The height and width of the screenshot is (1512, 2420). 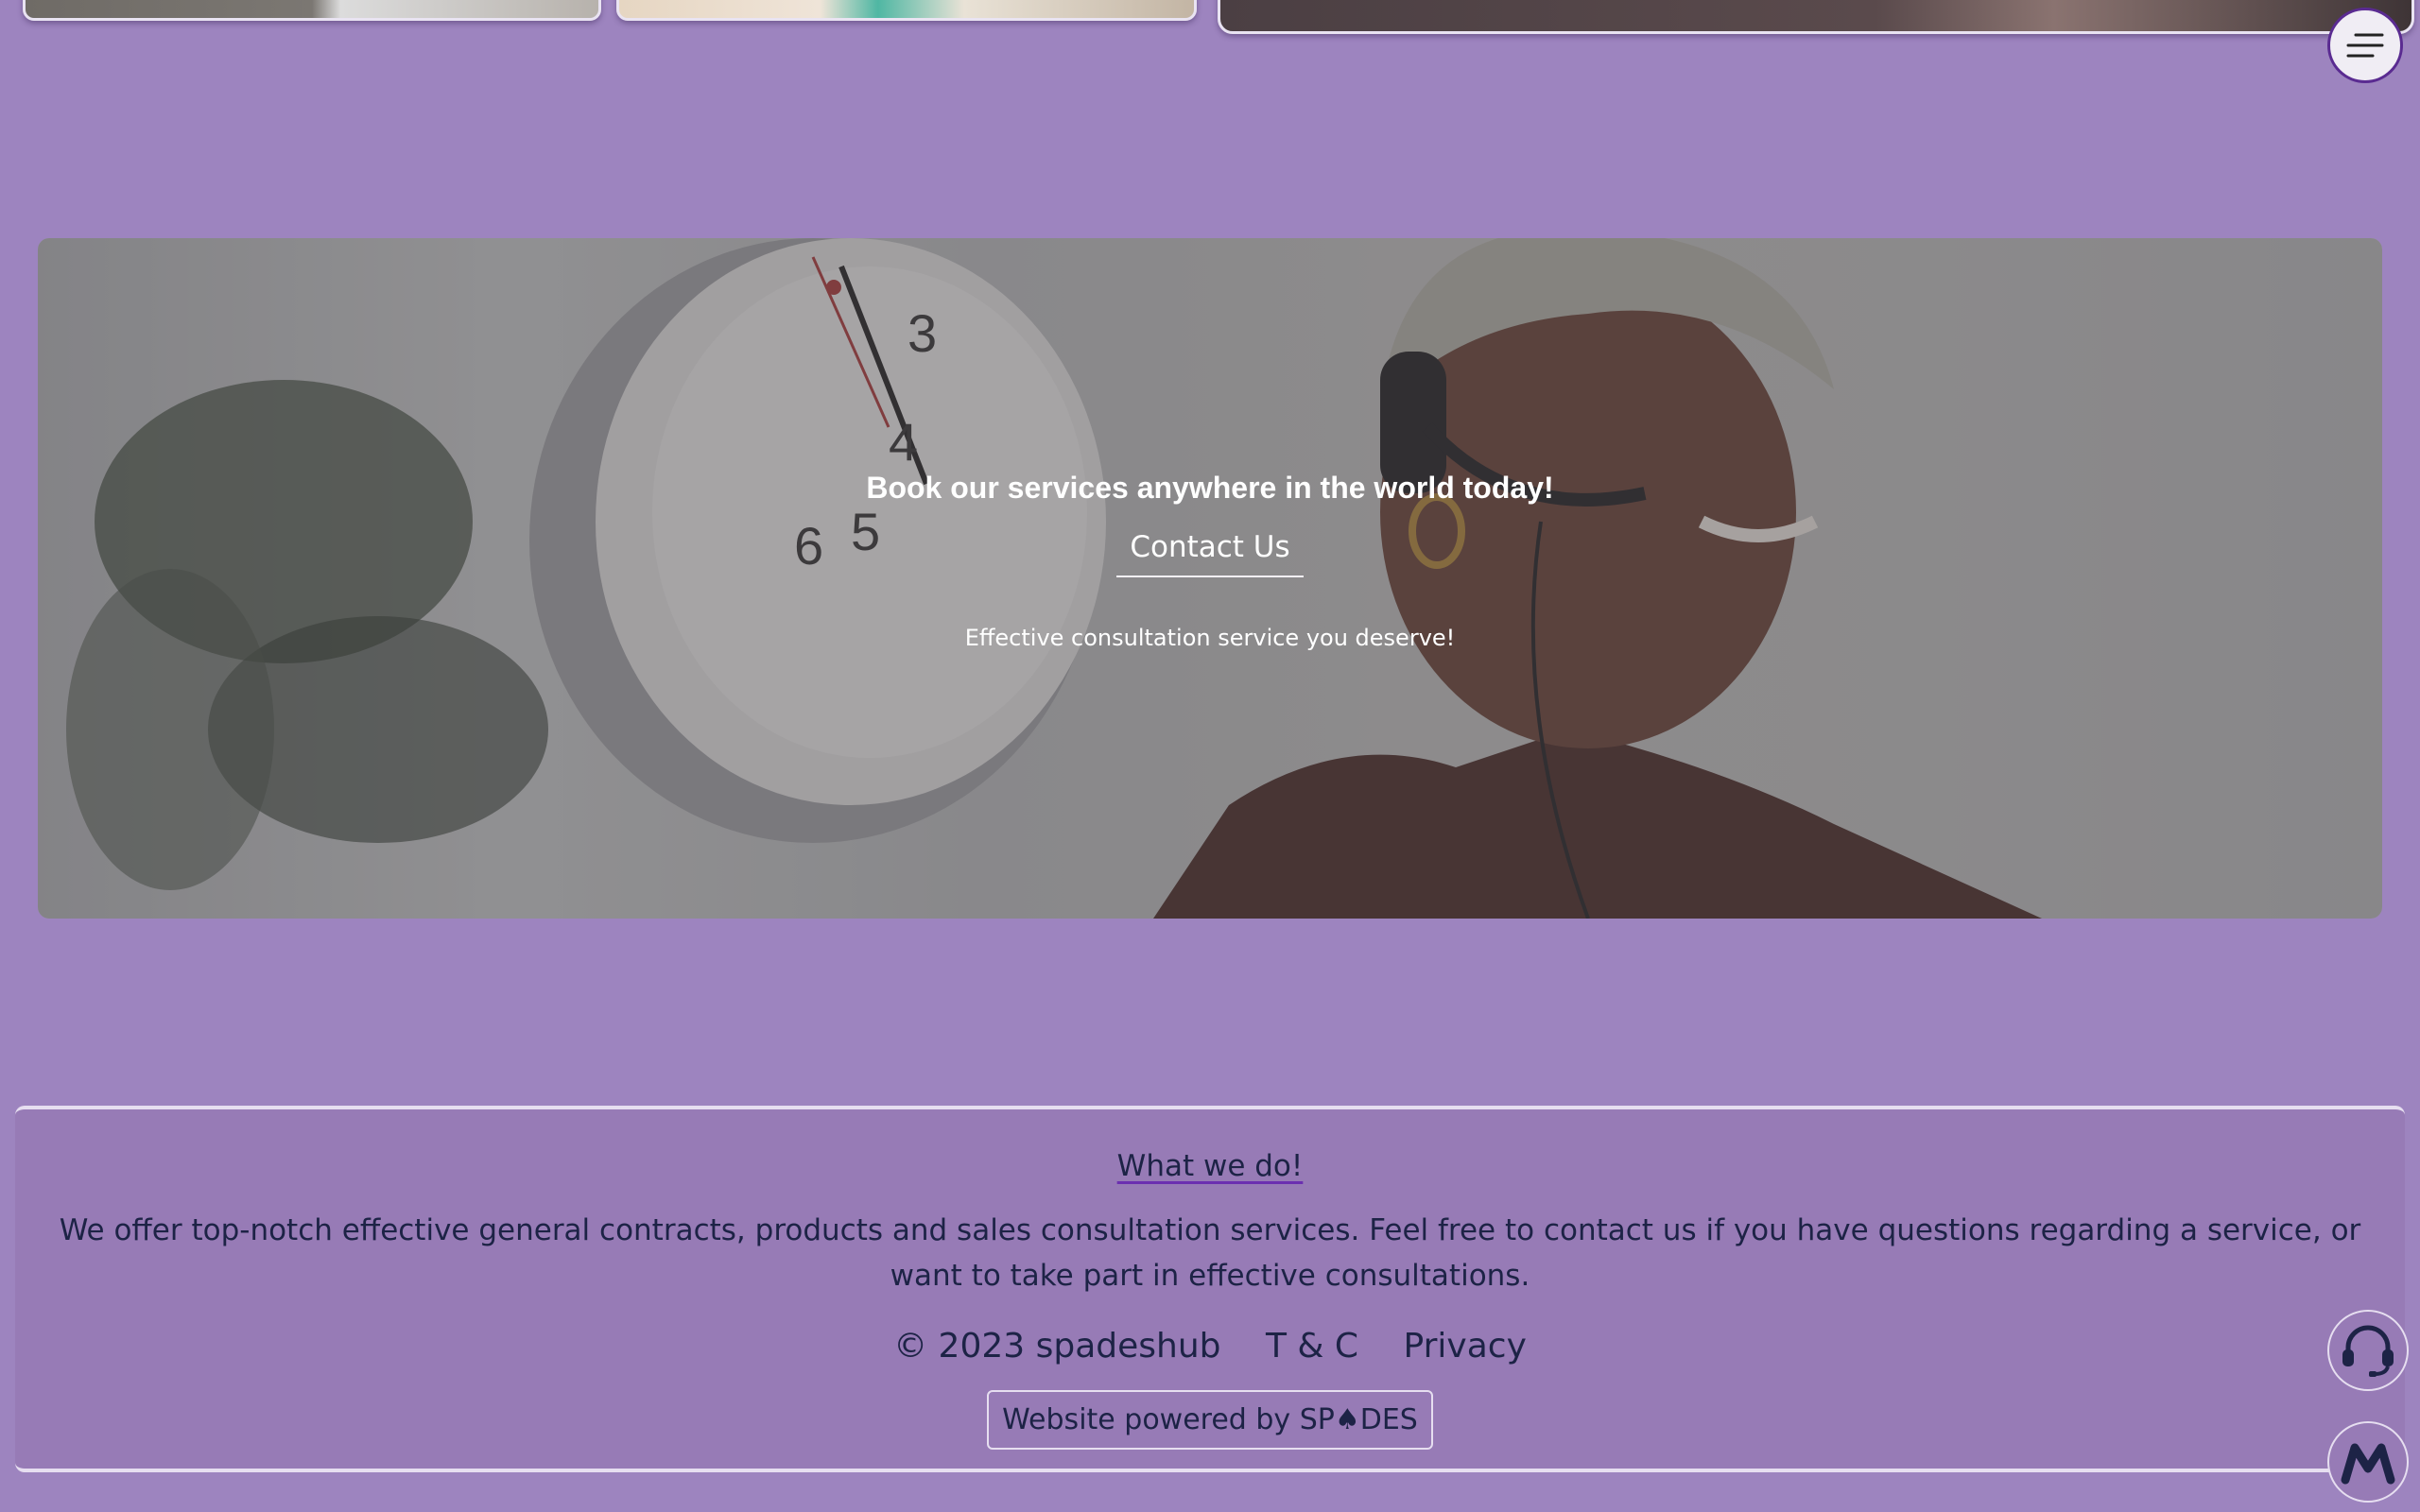 What do you see at coordinates (1210, 1166) in the screenshot?
I see `what-we-do-link: What we do!` at bounding box center [1210, 1166].